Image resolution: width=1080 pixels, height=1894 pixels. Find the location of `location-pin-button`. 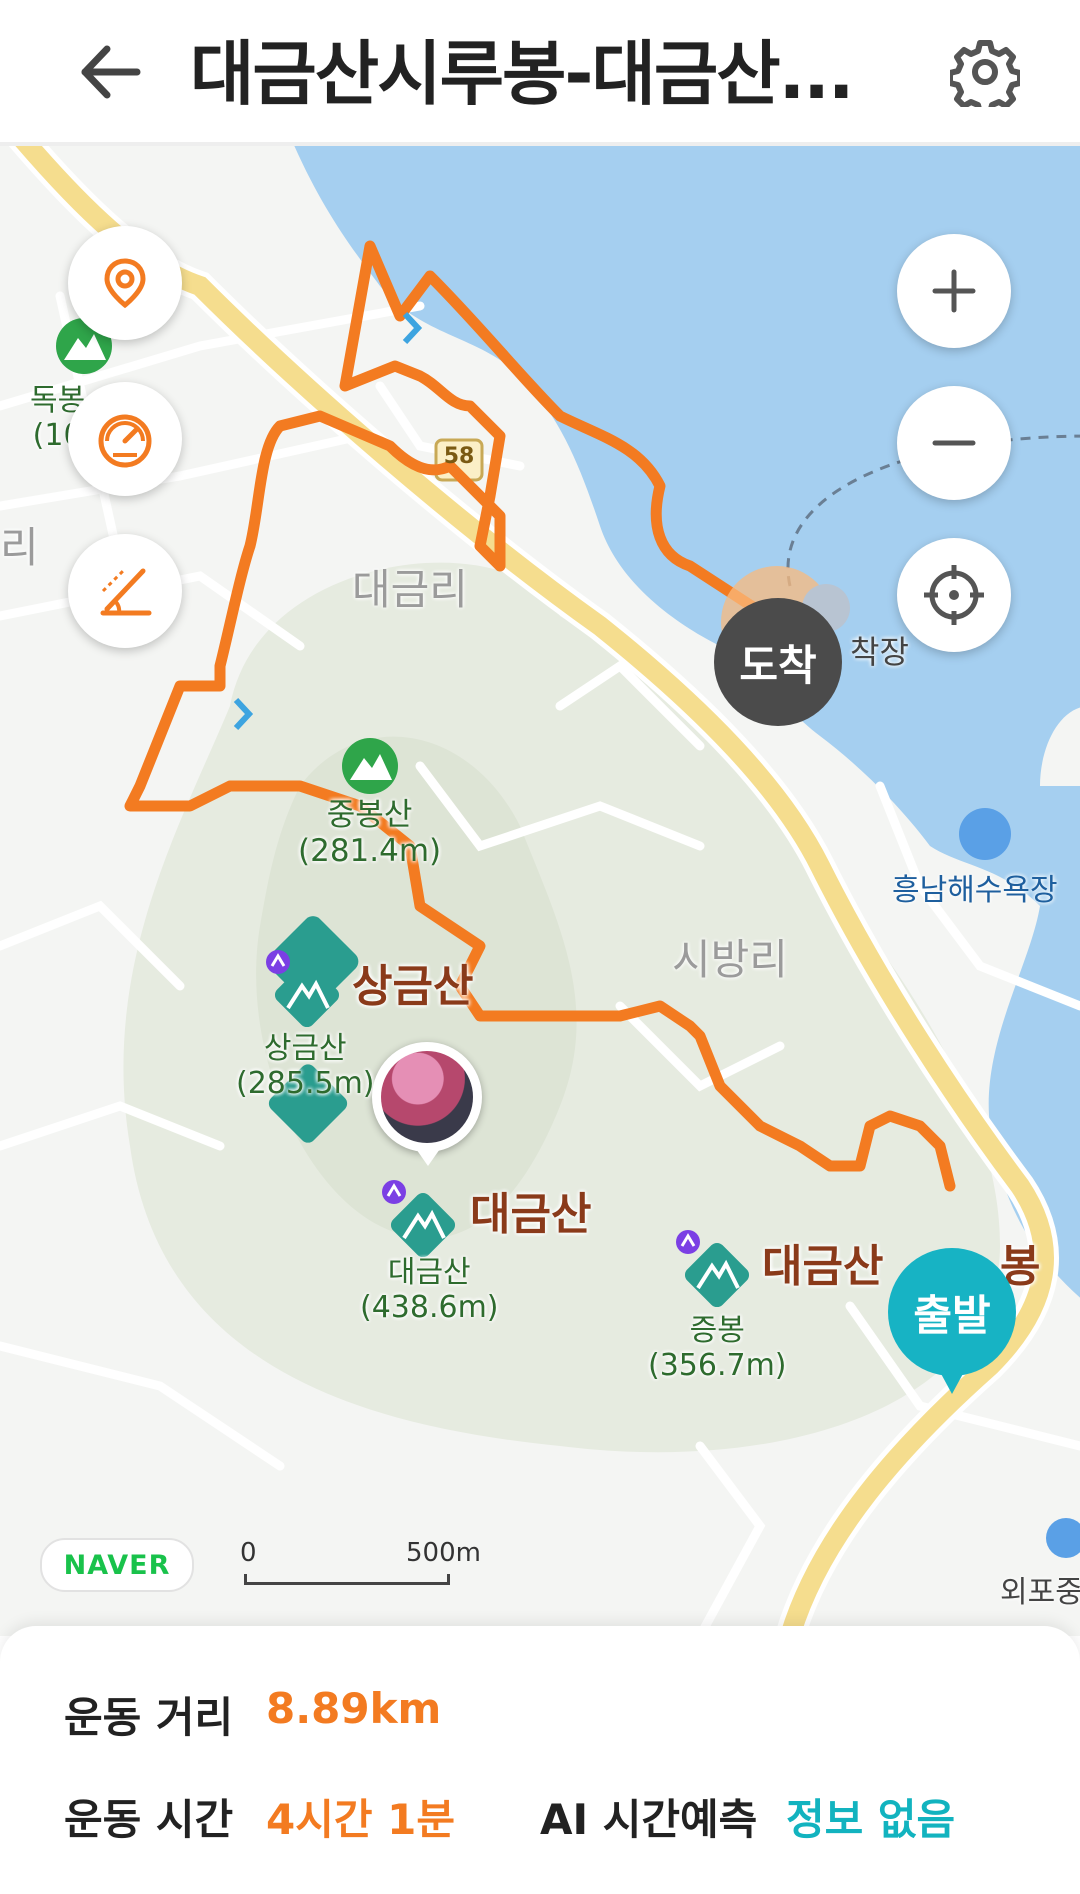

location-pin-button is located at coordinates (125, 283).